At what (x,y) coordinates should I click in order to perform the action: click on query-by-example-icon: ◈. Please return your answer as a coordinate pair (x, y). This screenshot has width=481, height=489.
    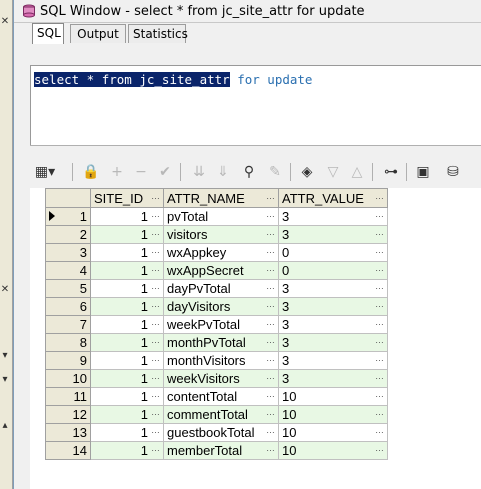
    Looking at the image, I should click on (307, 172).